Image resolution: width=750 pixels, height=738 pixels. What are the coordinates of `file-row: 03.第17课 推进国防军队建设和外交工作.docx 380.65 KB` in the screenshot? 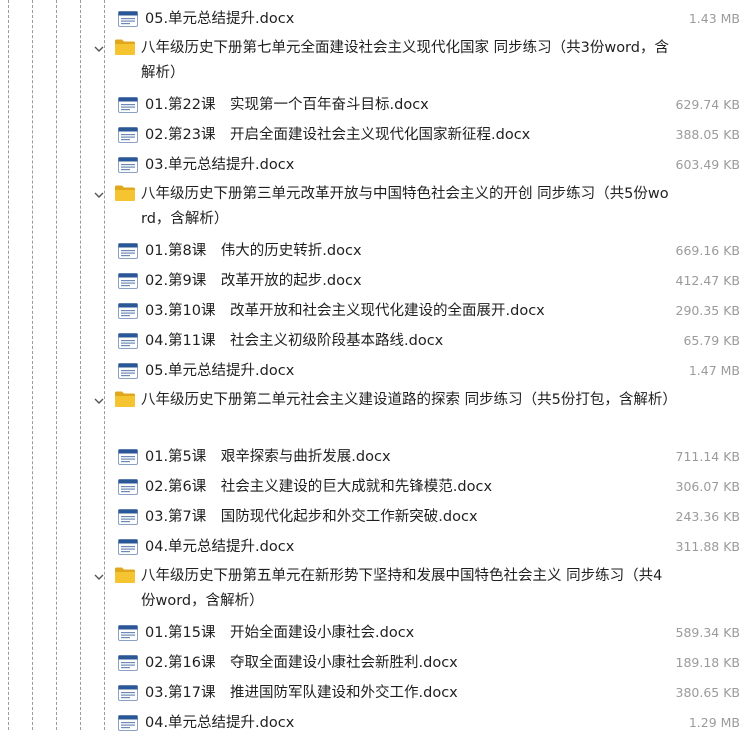 It's located at (375, 693).